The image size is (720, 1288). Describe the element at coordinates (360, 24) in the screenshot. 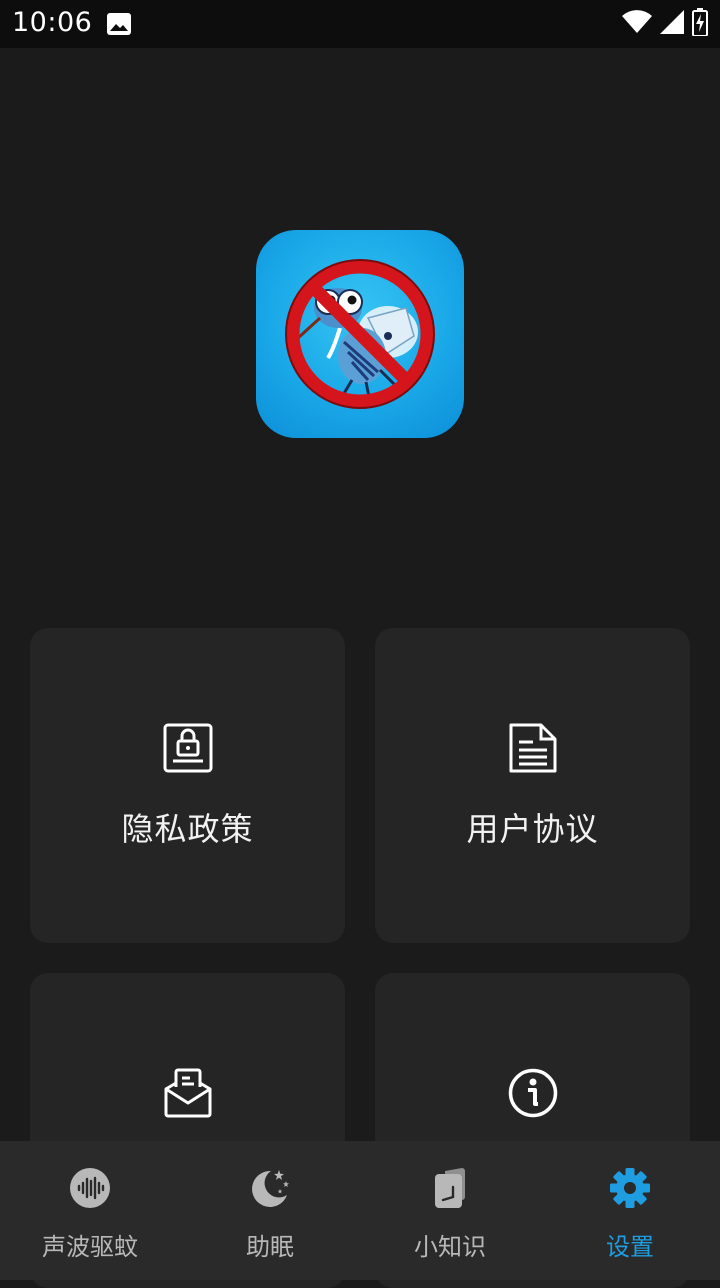

I see `status-bar: 10:06` at that location.